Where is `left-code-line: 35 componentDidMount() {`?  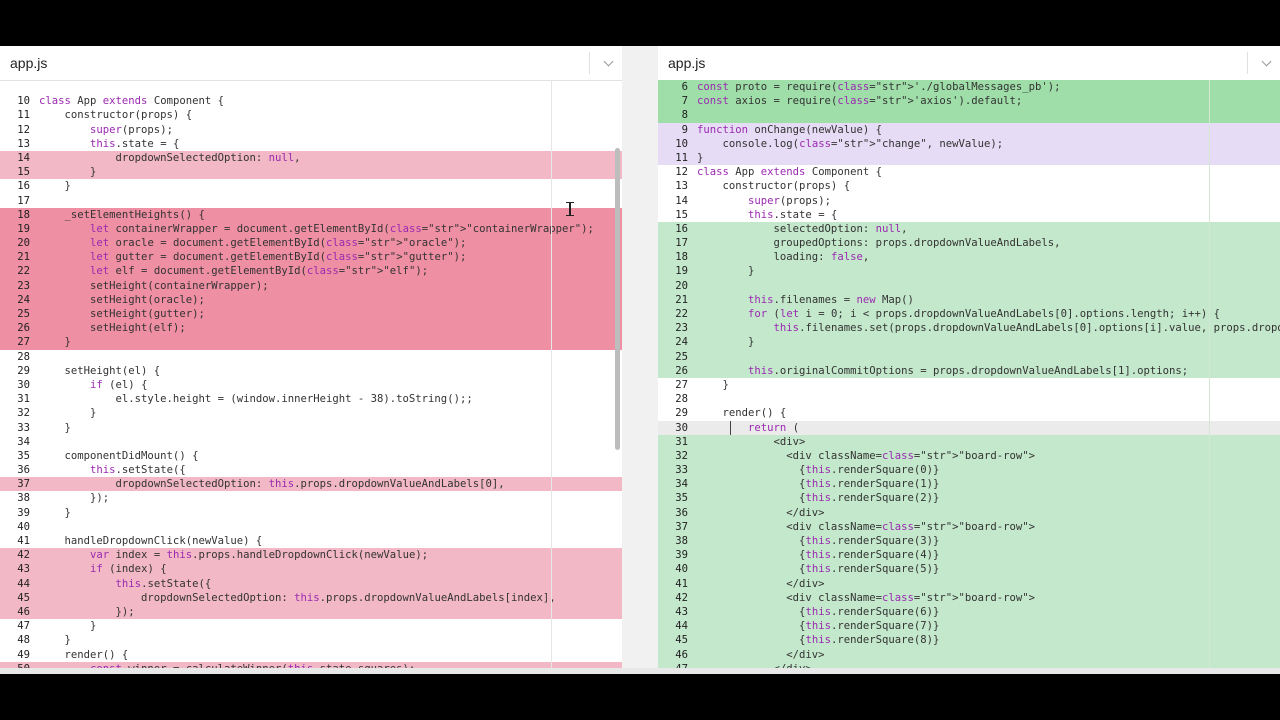
left-code-line: 35 componentDidMount() { is located at coordinates (311, 456).